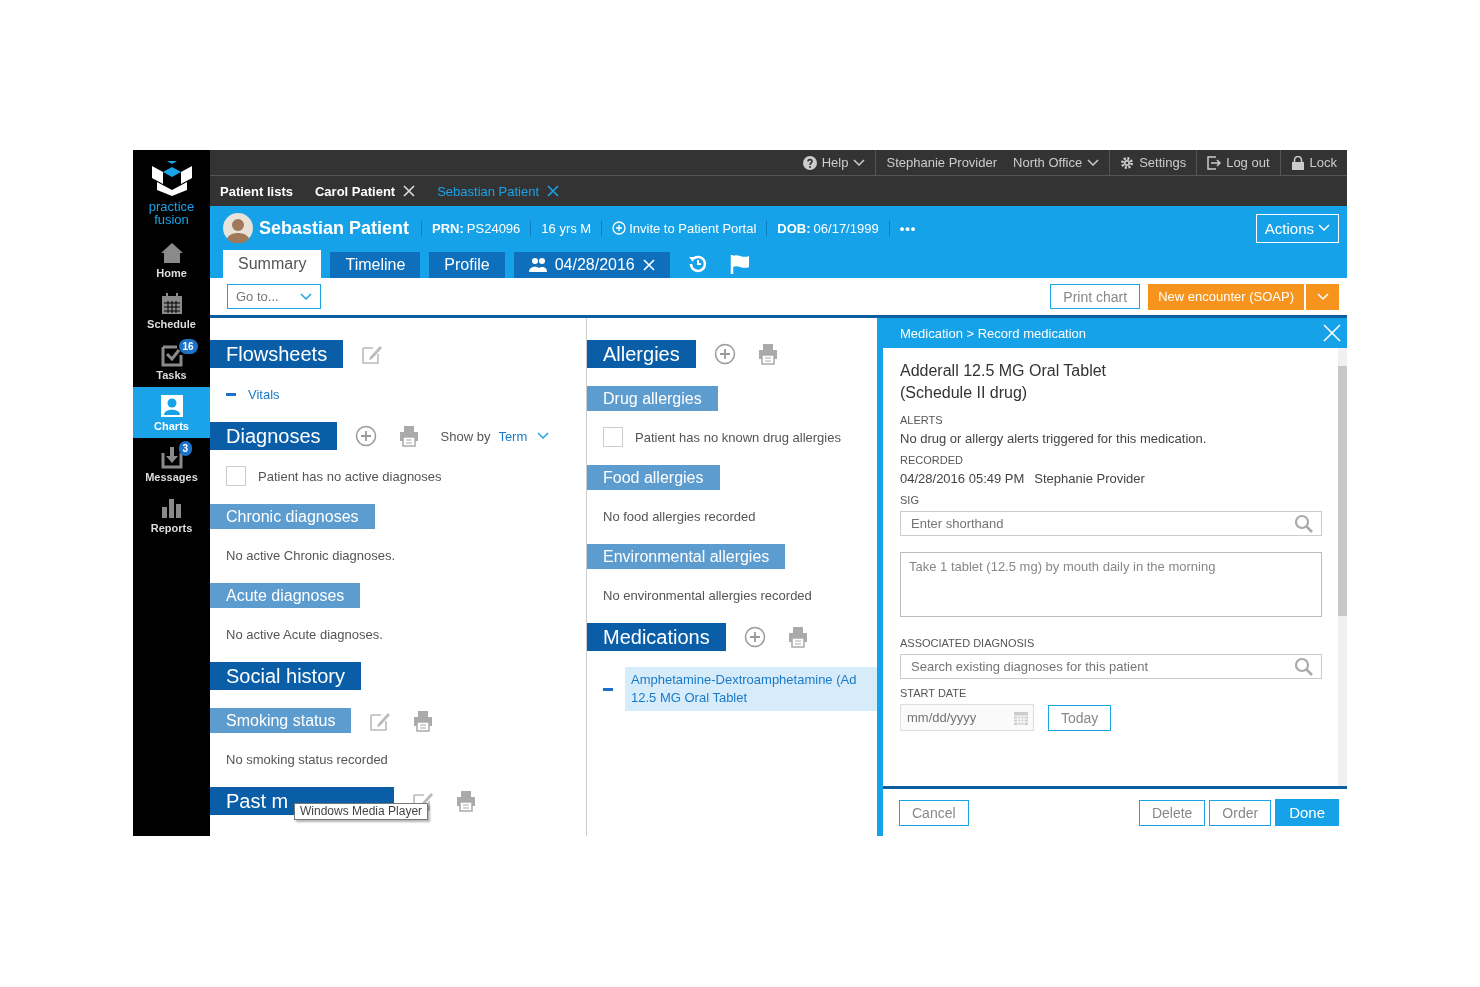 This screenshot has width=1480, height=987. I want to click on more-button: •••, so click(907, 228).